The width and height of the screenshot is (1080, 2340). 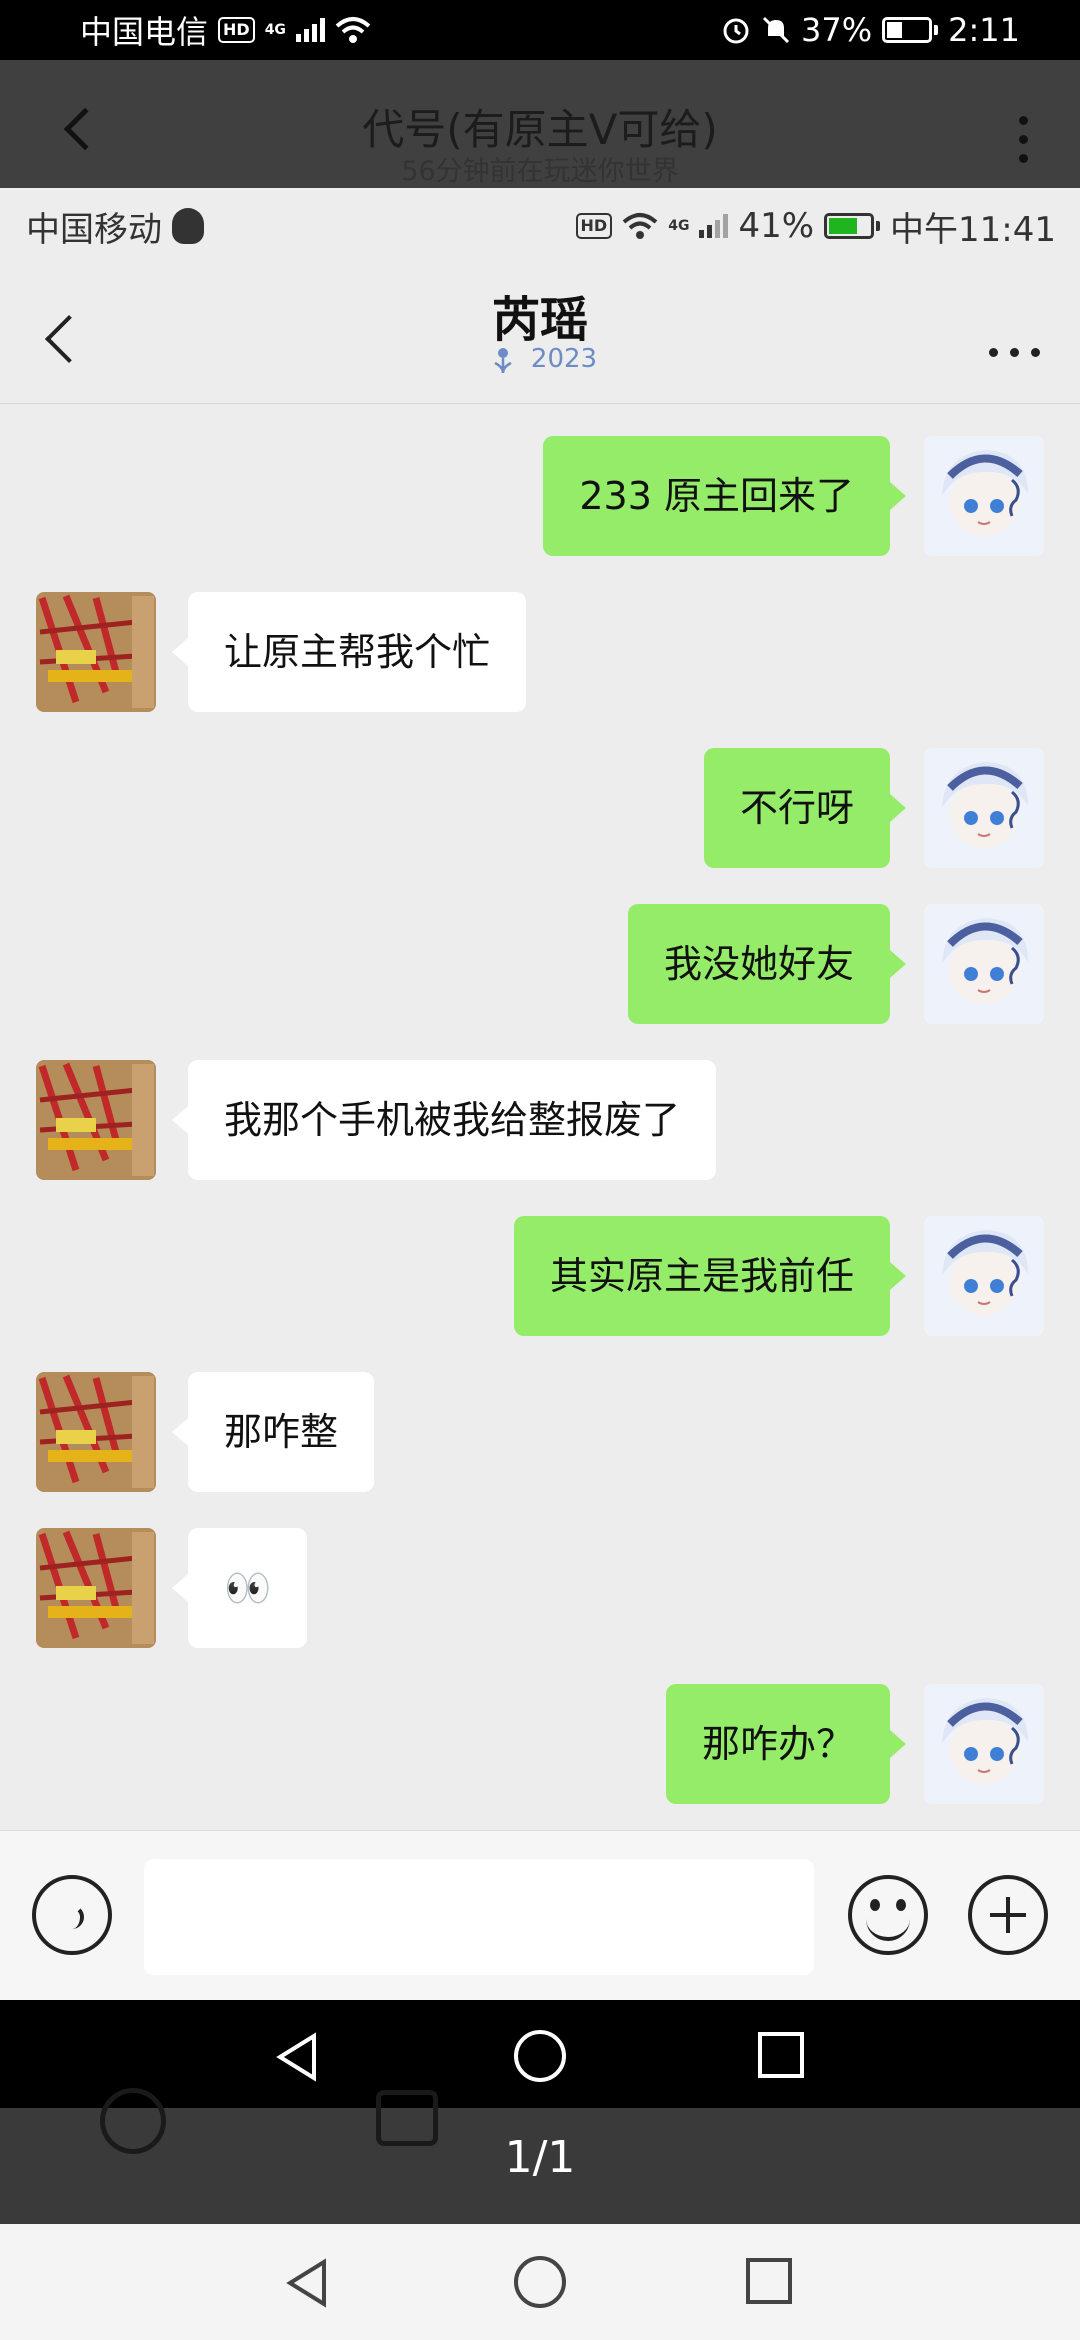 What do you see at coordinates (1008, 1915) in the screenshot?
I see `plus-icon` at bounding box center [1008, 1915].